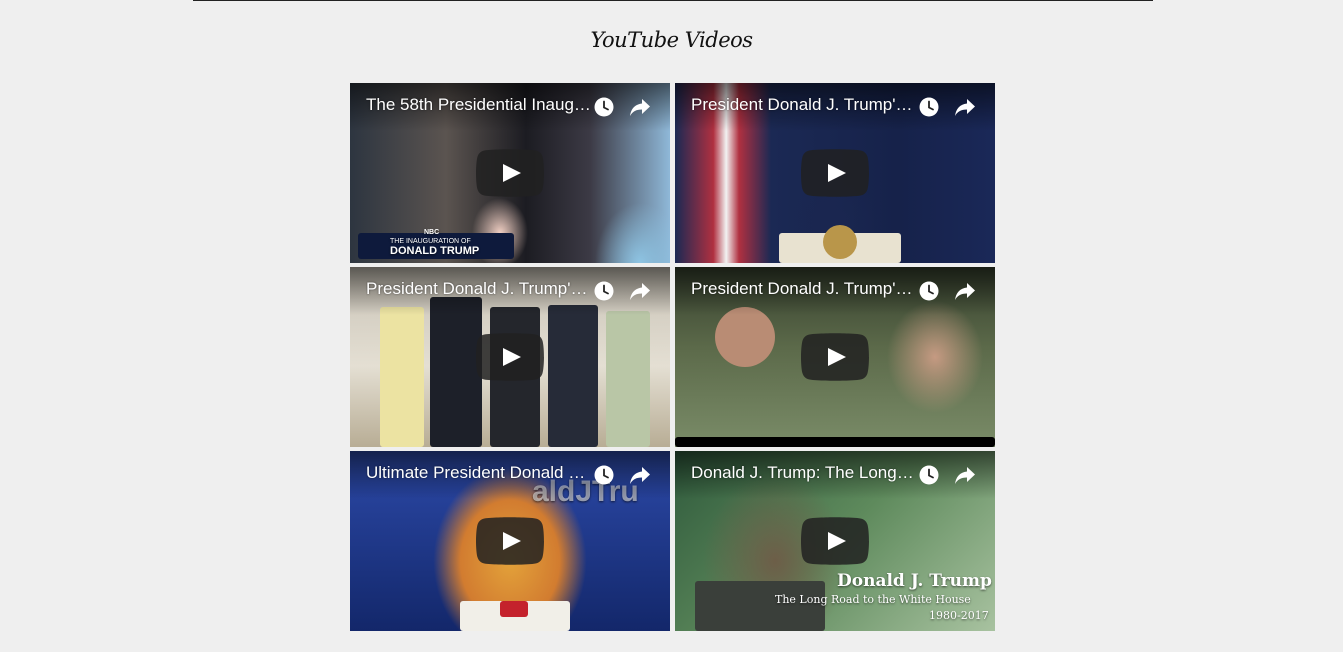  I want to click on video-embed-2: President Donald J. Trump's First Year, so click(835, 173).